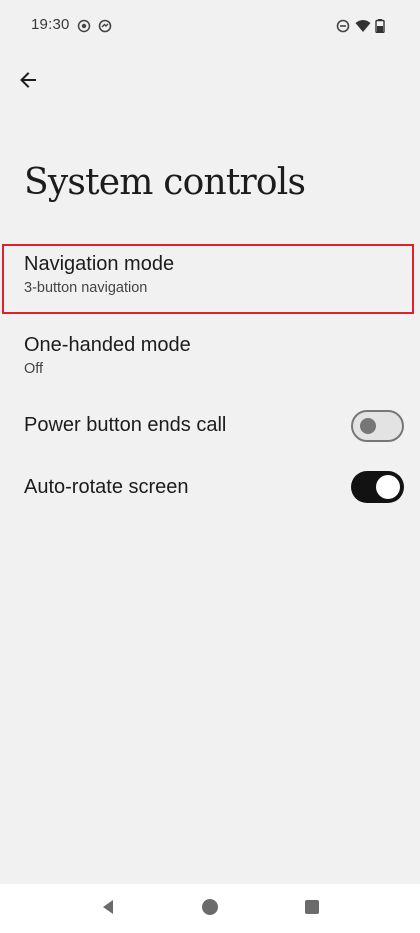  I want to click on home-circle-icon, so click(210, 909).